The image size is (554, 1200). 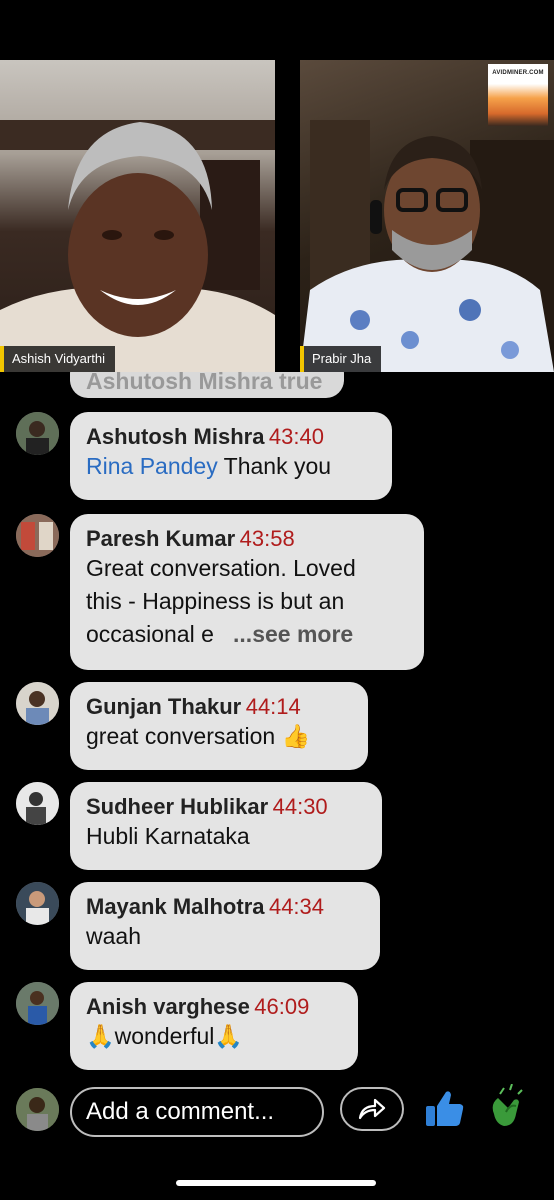 I want to click on mention-link: Rina Pandey, so click(x=152, y=466).